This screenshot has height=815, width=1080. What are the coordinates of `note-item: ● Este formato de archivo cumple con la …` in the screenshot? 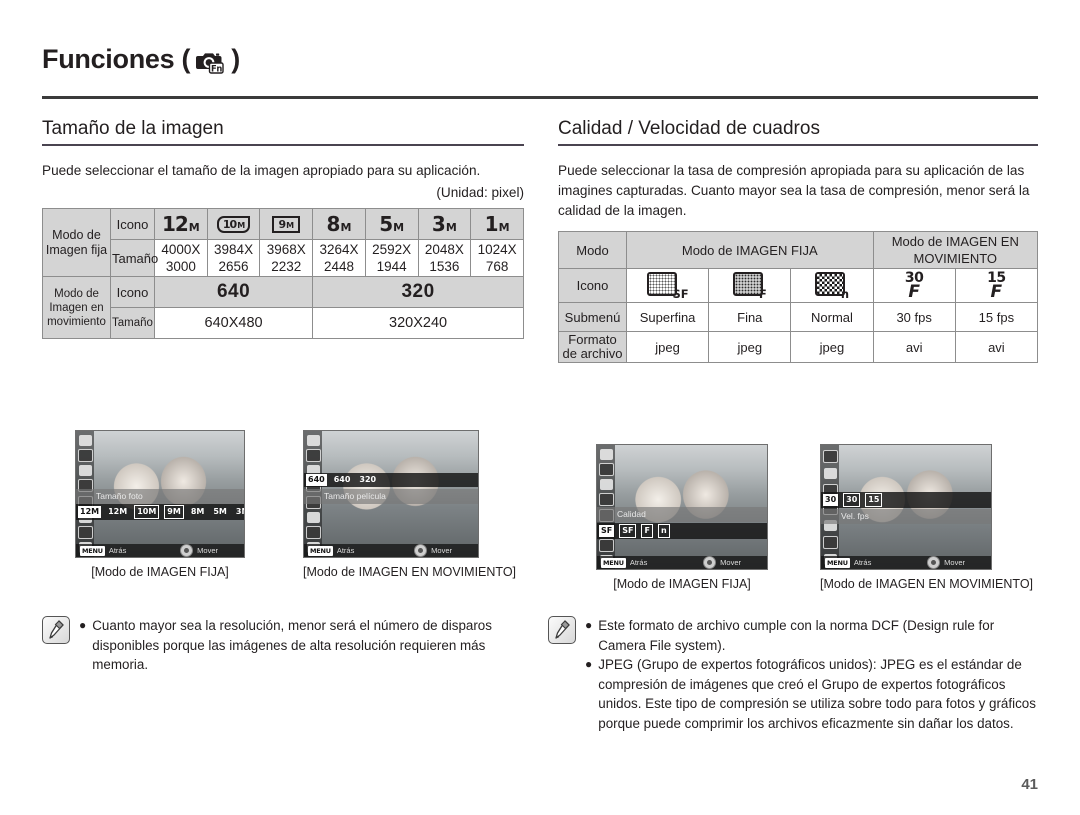 It's located at (812, 635).